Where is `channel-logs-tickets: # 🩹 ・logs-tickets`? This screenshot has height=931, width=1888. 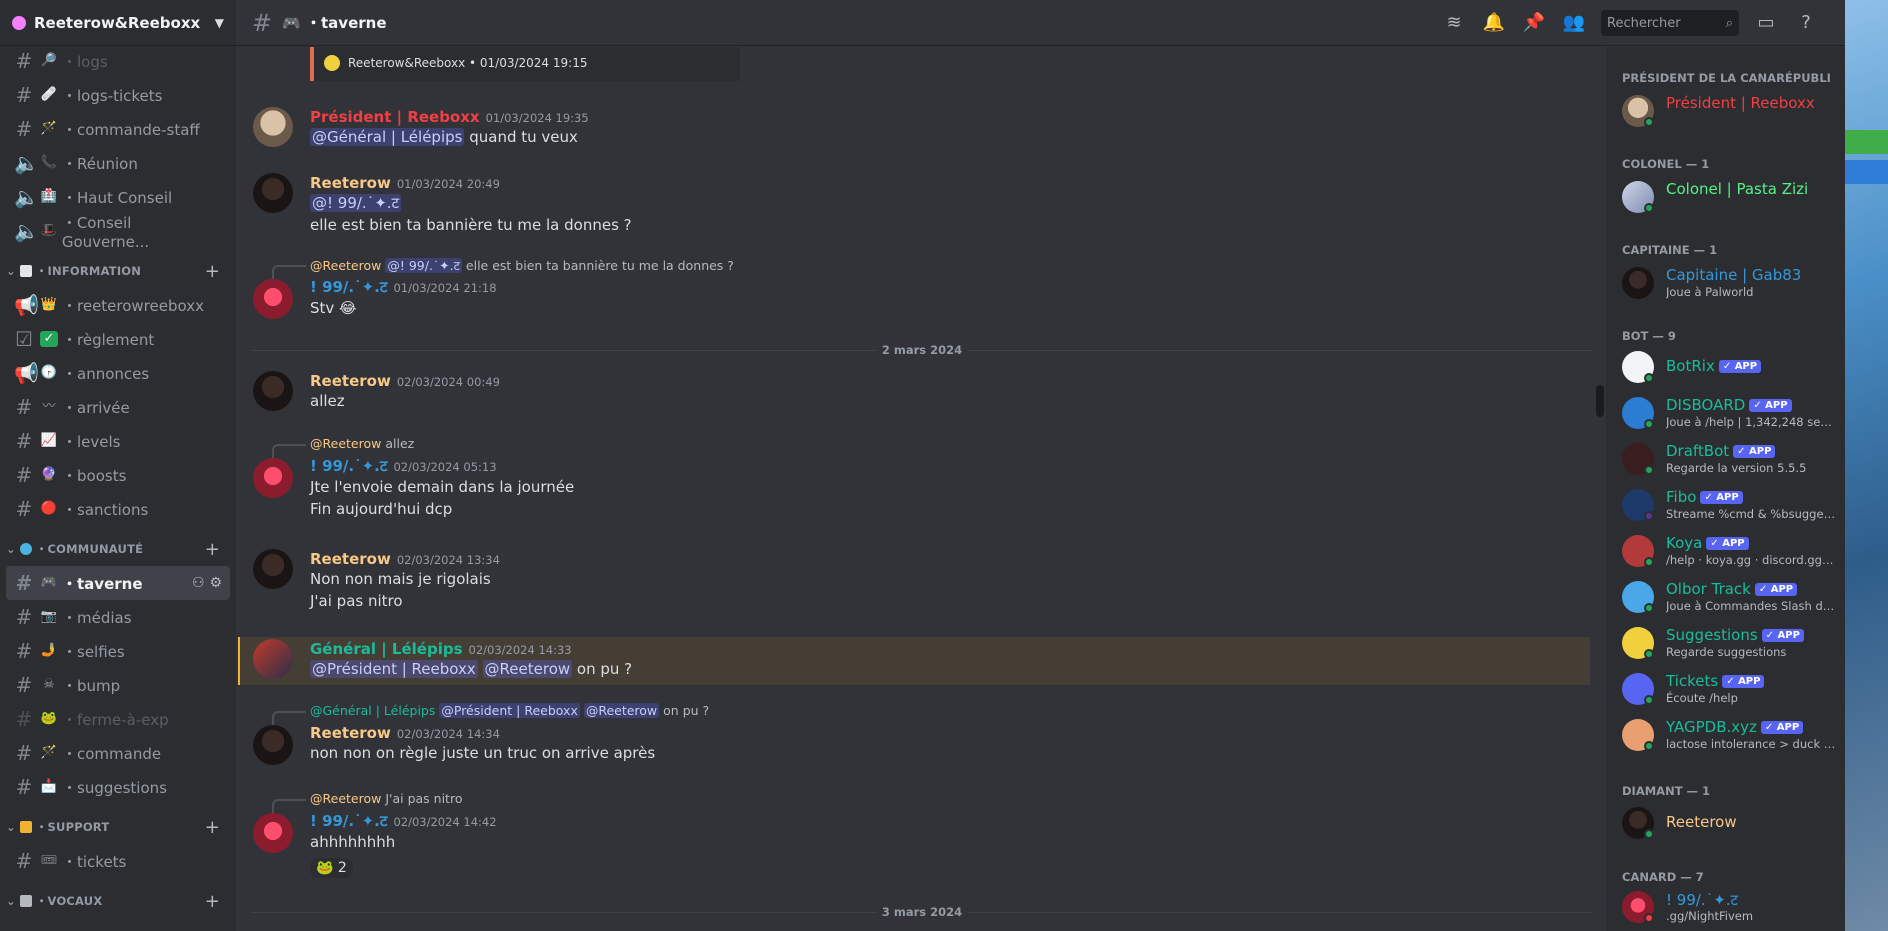 channel-logs-tickets: # 🩹 ・logs-tickets is located at coordinates (118, 95).